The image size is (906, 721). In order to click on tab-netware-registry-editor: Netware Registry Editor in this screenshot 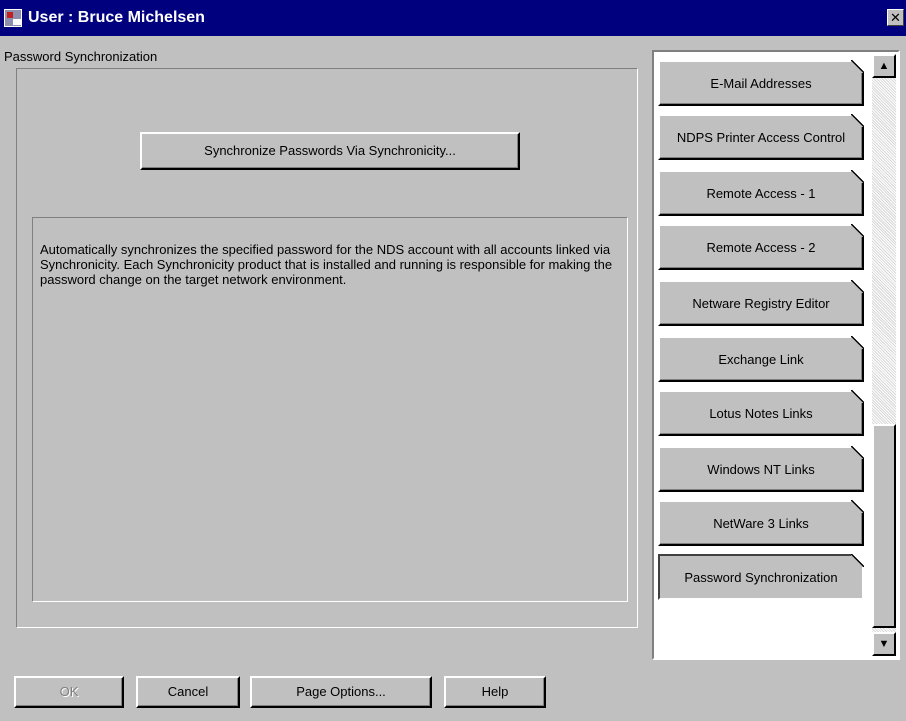, I will do `click(761, 303)`.